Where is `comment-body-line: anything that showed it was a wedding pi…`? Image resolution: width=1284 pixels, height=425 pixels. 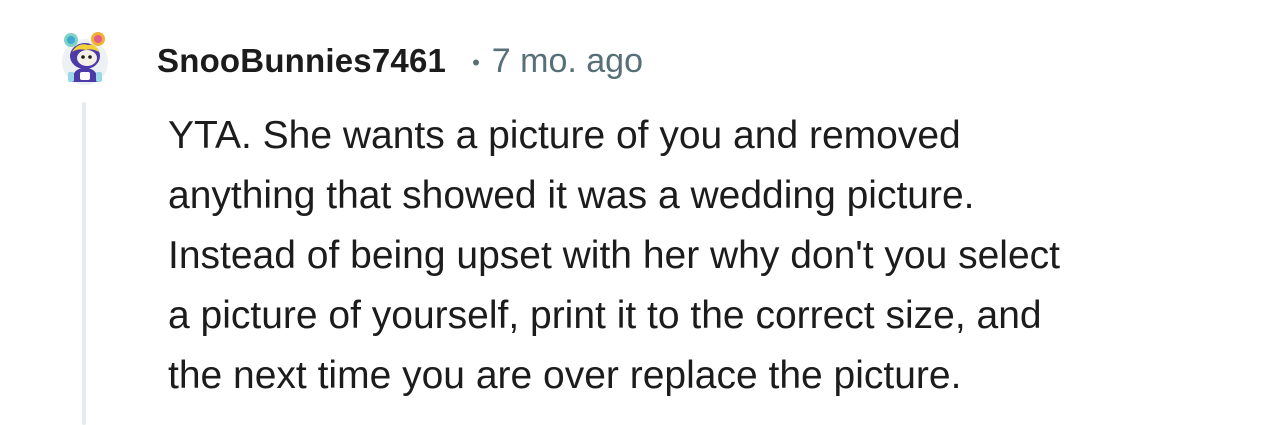 comment-body-line: anything that showed it was a wedding pi… is located at coordinates (571, 195).